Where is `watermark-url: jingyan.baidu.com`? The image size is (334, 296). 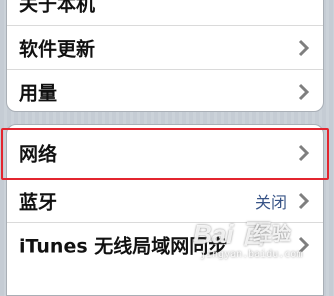 watermark-url: jingyan.baidu.com is located at coordinates (251, 254).